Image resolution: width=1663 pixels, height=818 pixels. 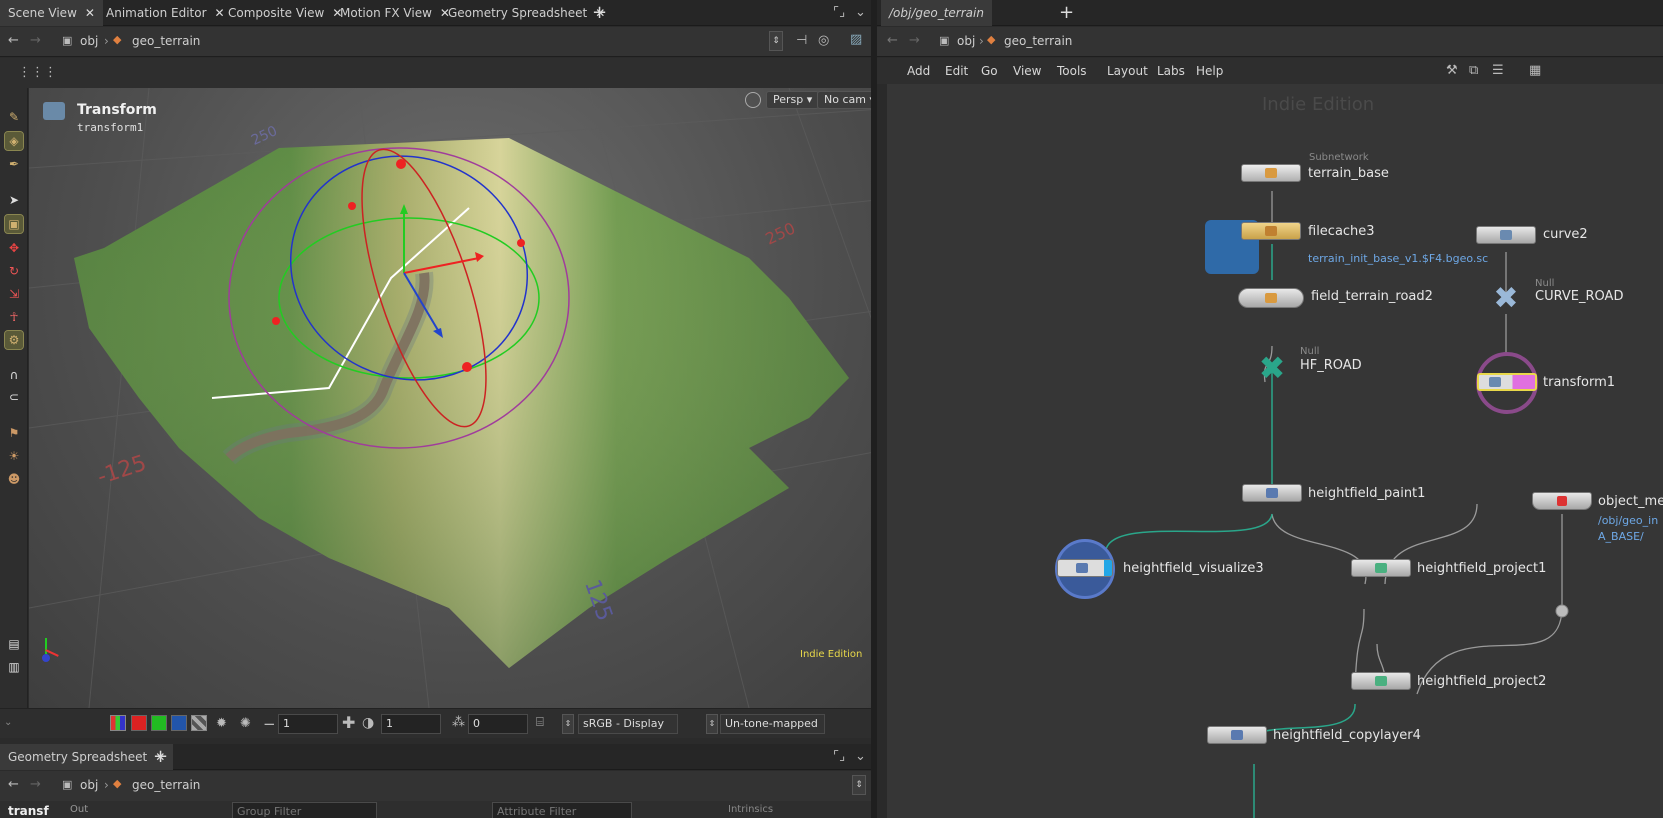 I want to click on transform-tool-icon: ▣, so click(x=14, y=224).